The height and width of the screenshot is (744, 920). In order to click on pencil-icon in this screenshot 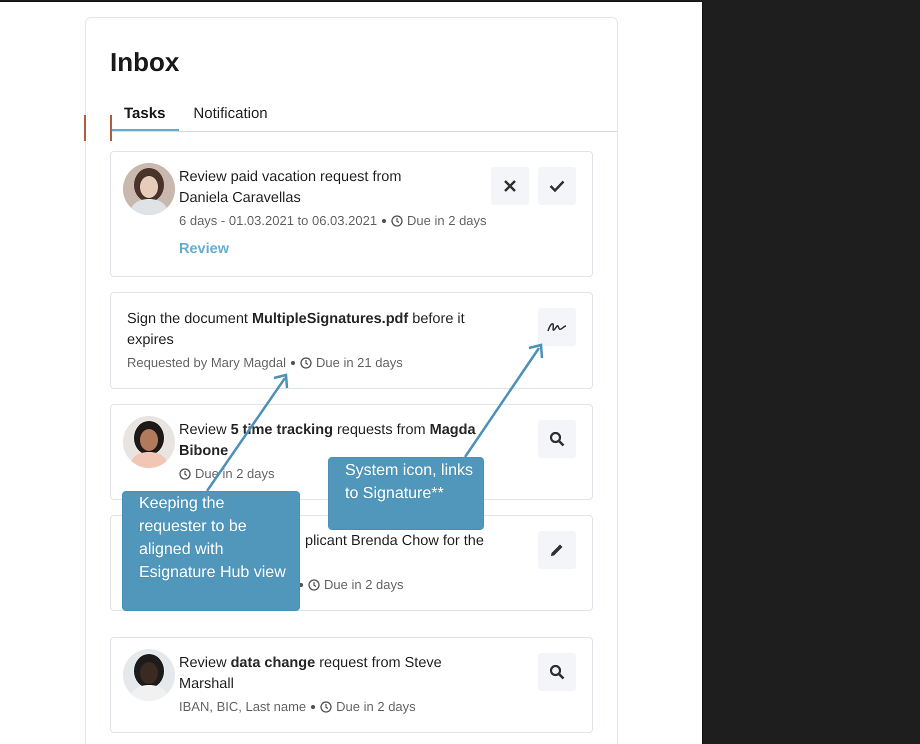, I will do `click(557, 550)`.